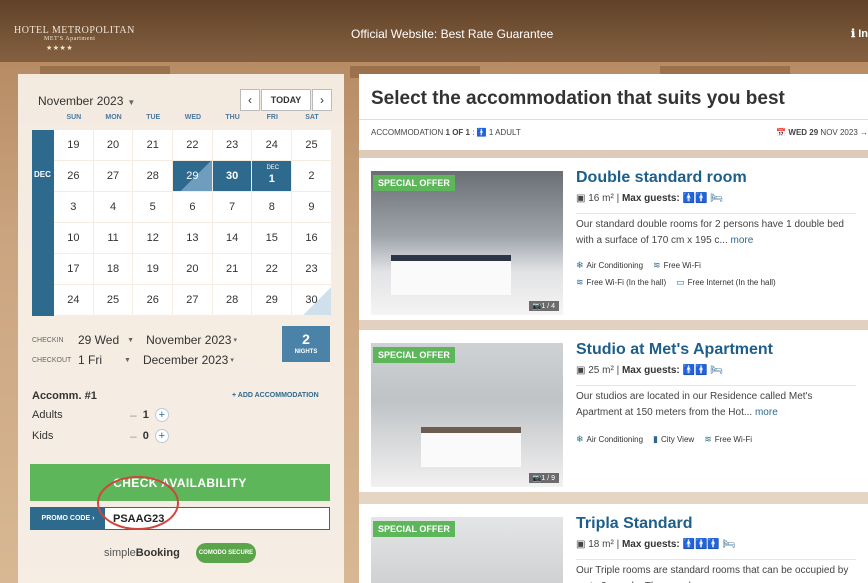  Describe the element at coordinates (113, 238) in the screenshot. I see `calendar-day: 11` at that location.